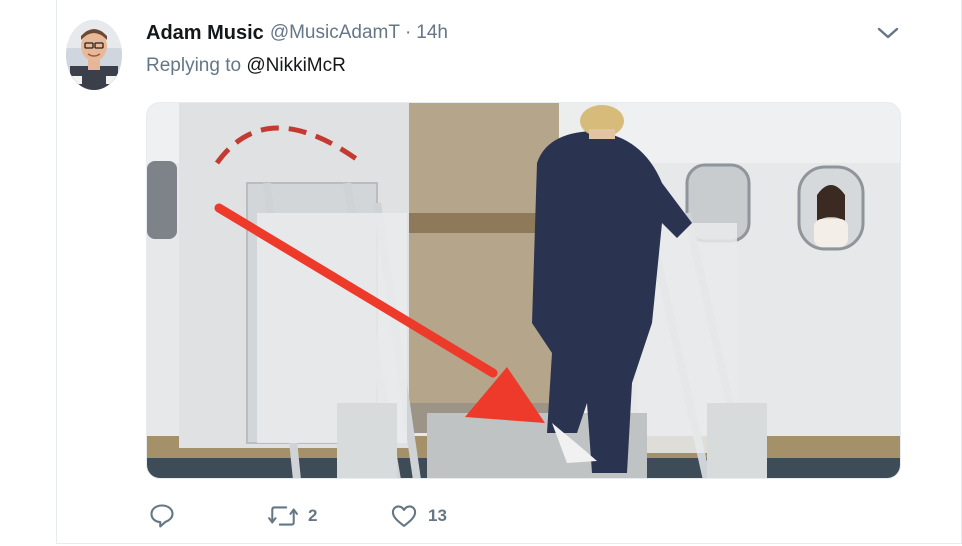 The width and height of the screenshot is (962, 546). I want to click on avatar, so click(94, 55).